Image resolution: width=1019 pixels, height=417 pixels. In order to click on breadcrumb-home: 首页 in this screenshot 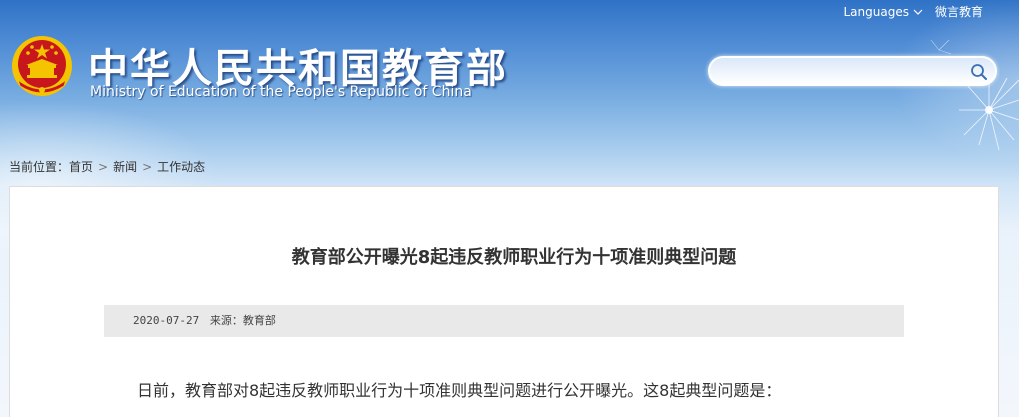, I will do `click(81, 166)`.